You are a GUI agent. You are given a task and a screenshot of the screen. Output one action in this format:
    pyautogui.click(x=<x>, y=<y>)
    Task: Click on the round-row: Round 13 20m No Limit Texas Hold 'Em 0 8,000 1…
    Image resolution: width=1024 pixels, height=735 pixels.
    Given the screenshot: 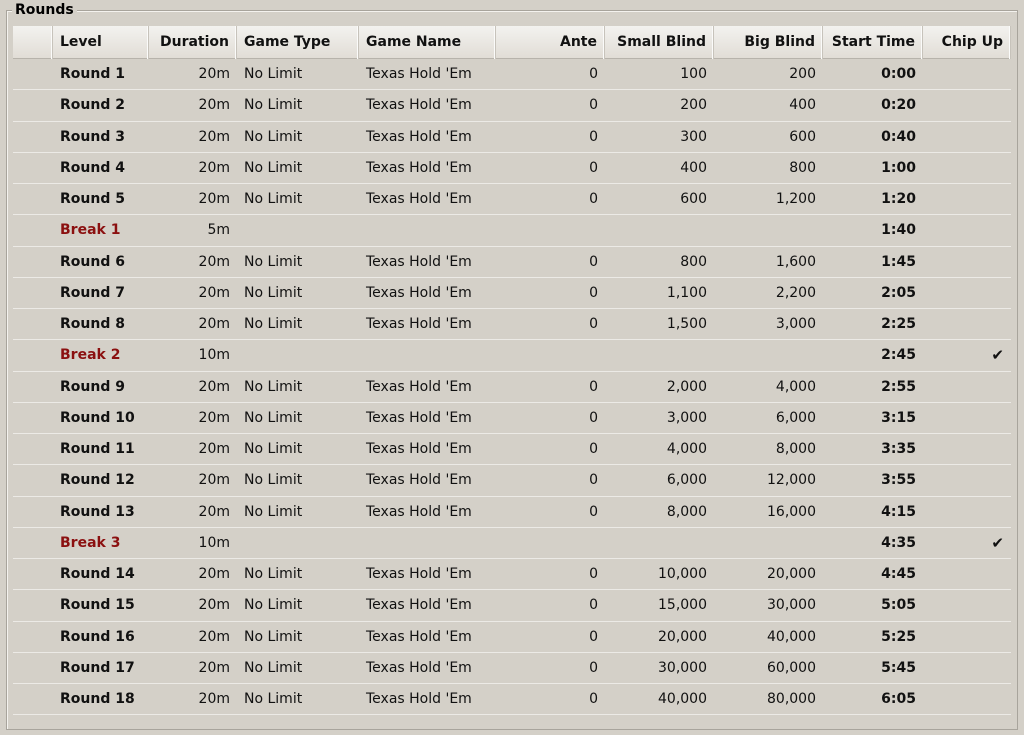 What is the action you would take?
    pyautogui.click(x=512, y=512)
    